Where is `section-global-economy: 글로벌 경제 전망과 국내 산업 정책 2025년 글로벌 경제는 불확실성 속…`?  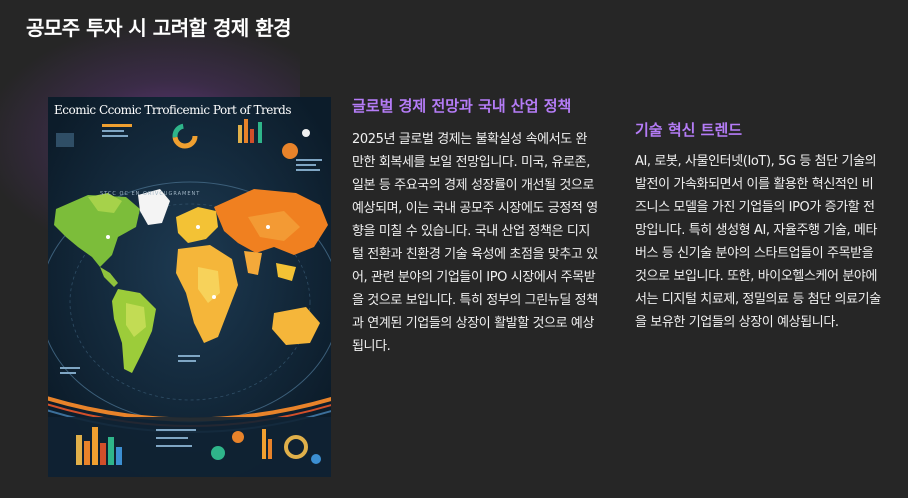
section-global-economy: 글로벌 경제 전망과 국내 산업 정책 2025년 글로벌 경제는 불확실성 속… is located at coordinates (475, 227).